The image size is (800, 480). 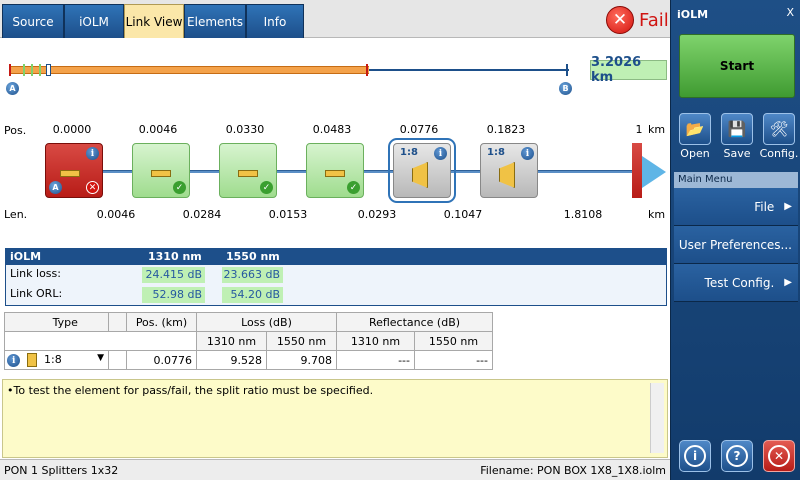 What do you see at coordinates (215, 21) in the screenshot?
I see `tab-elements: Elements` at bounding box center [215, 21].